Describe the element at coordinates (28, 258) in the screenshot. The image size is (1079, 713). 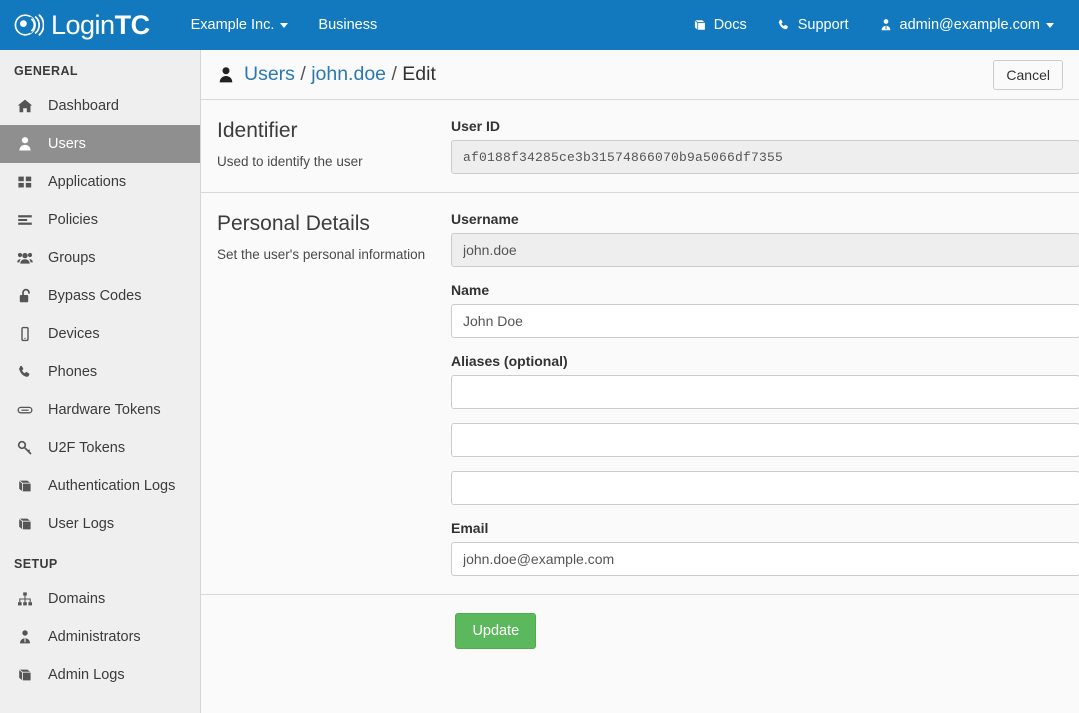
I see `users-icon` at that location.